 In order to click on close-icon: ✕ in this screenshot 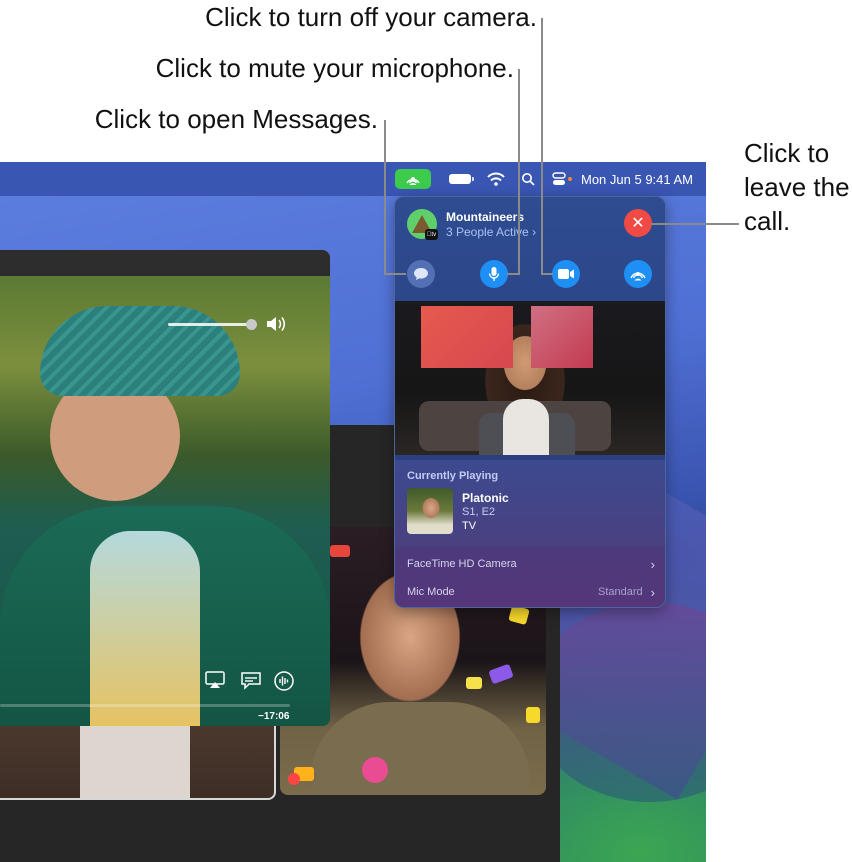, I will do `click(638, 223)`.